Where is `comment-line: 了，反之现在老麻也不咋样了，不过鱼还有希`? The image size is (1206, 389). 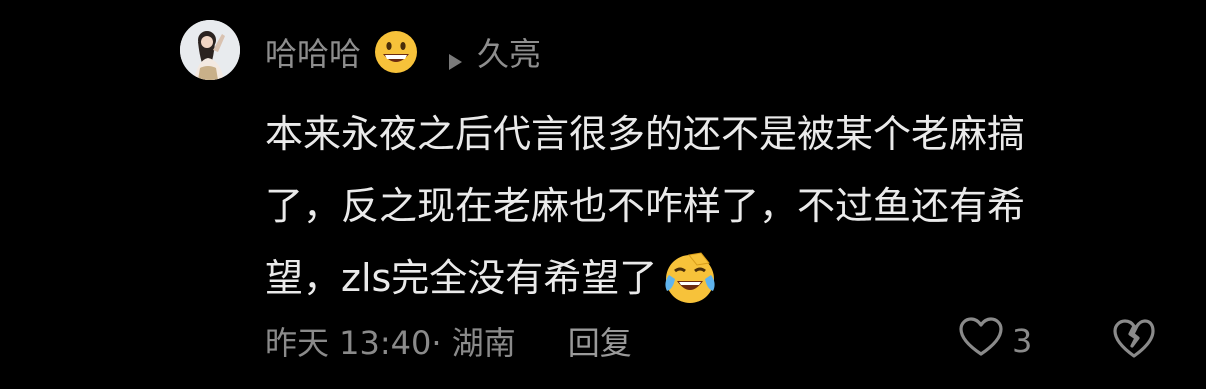 comment-line: 了，反之现在老麻也不咋样了，不过鱼还有希 is located at coordinates (645, 206).